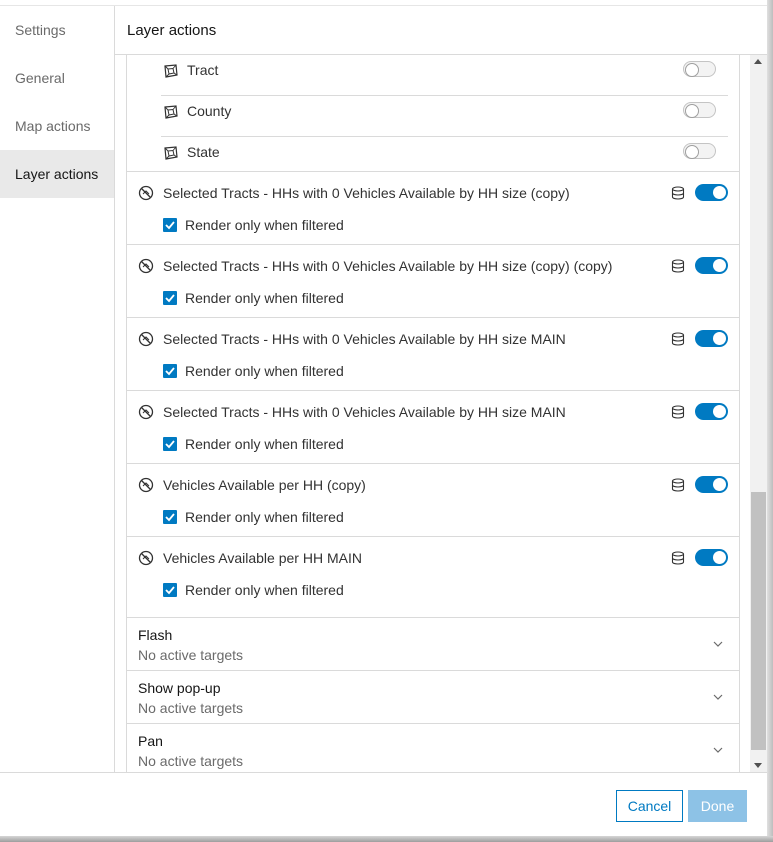 This screenshot has height=842, width=773. What do you see at coordinates (758, 61) in the screenshot?
I see `scroll-up-arrow-icon` at bounding box center [758, 61].